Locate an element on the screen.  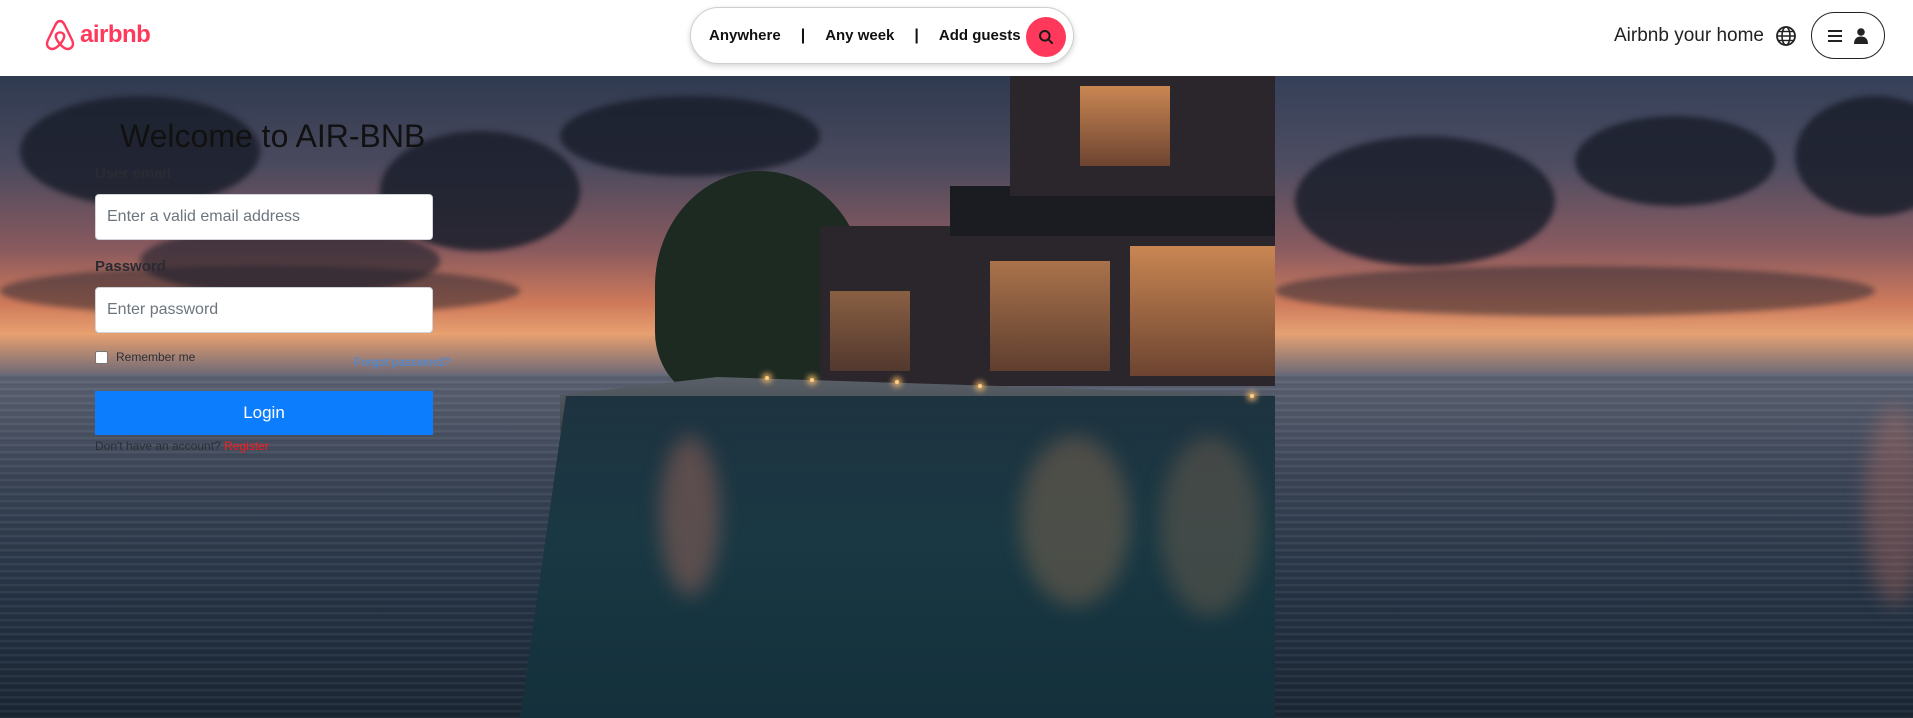
search-add-guests: Add guests is located at coordinates (980, 35).